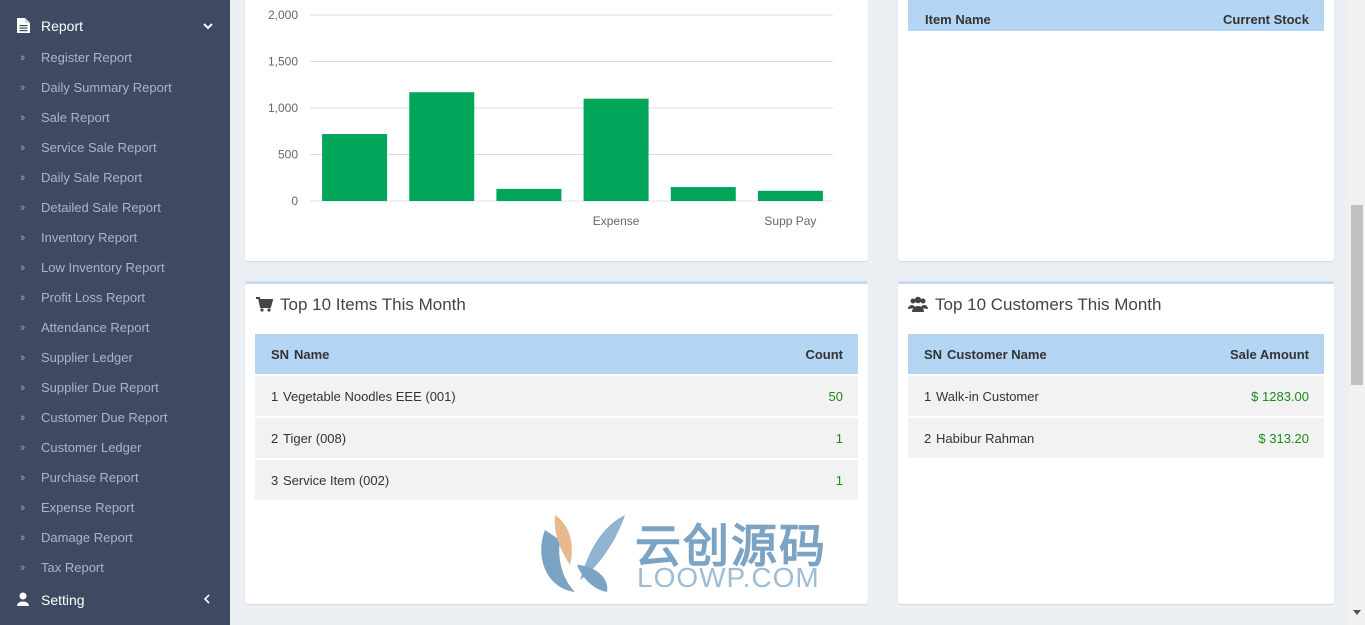 The height and width of the screenshot is (625, 1365). I want to click on top-customers-header-amount: Sale Amount, so click(1269, 354).